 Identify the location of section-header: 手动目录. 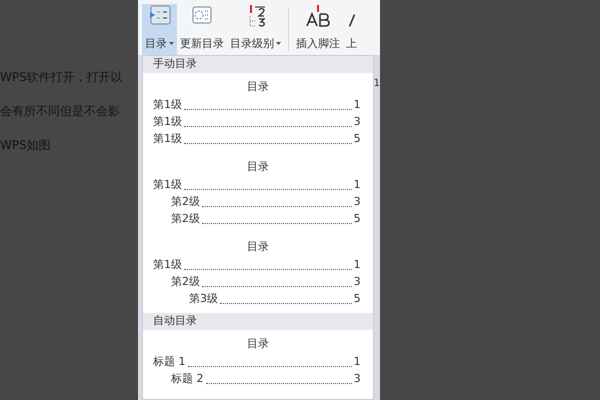
(258, 64).